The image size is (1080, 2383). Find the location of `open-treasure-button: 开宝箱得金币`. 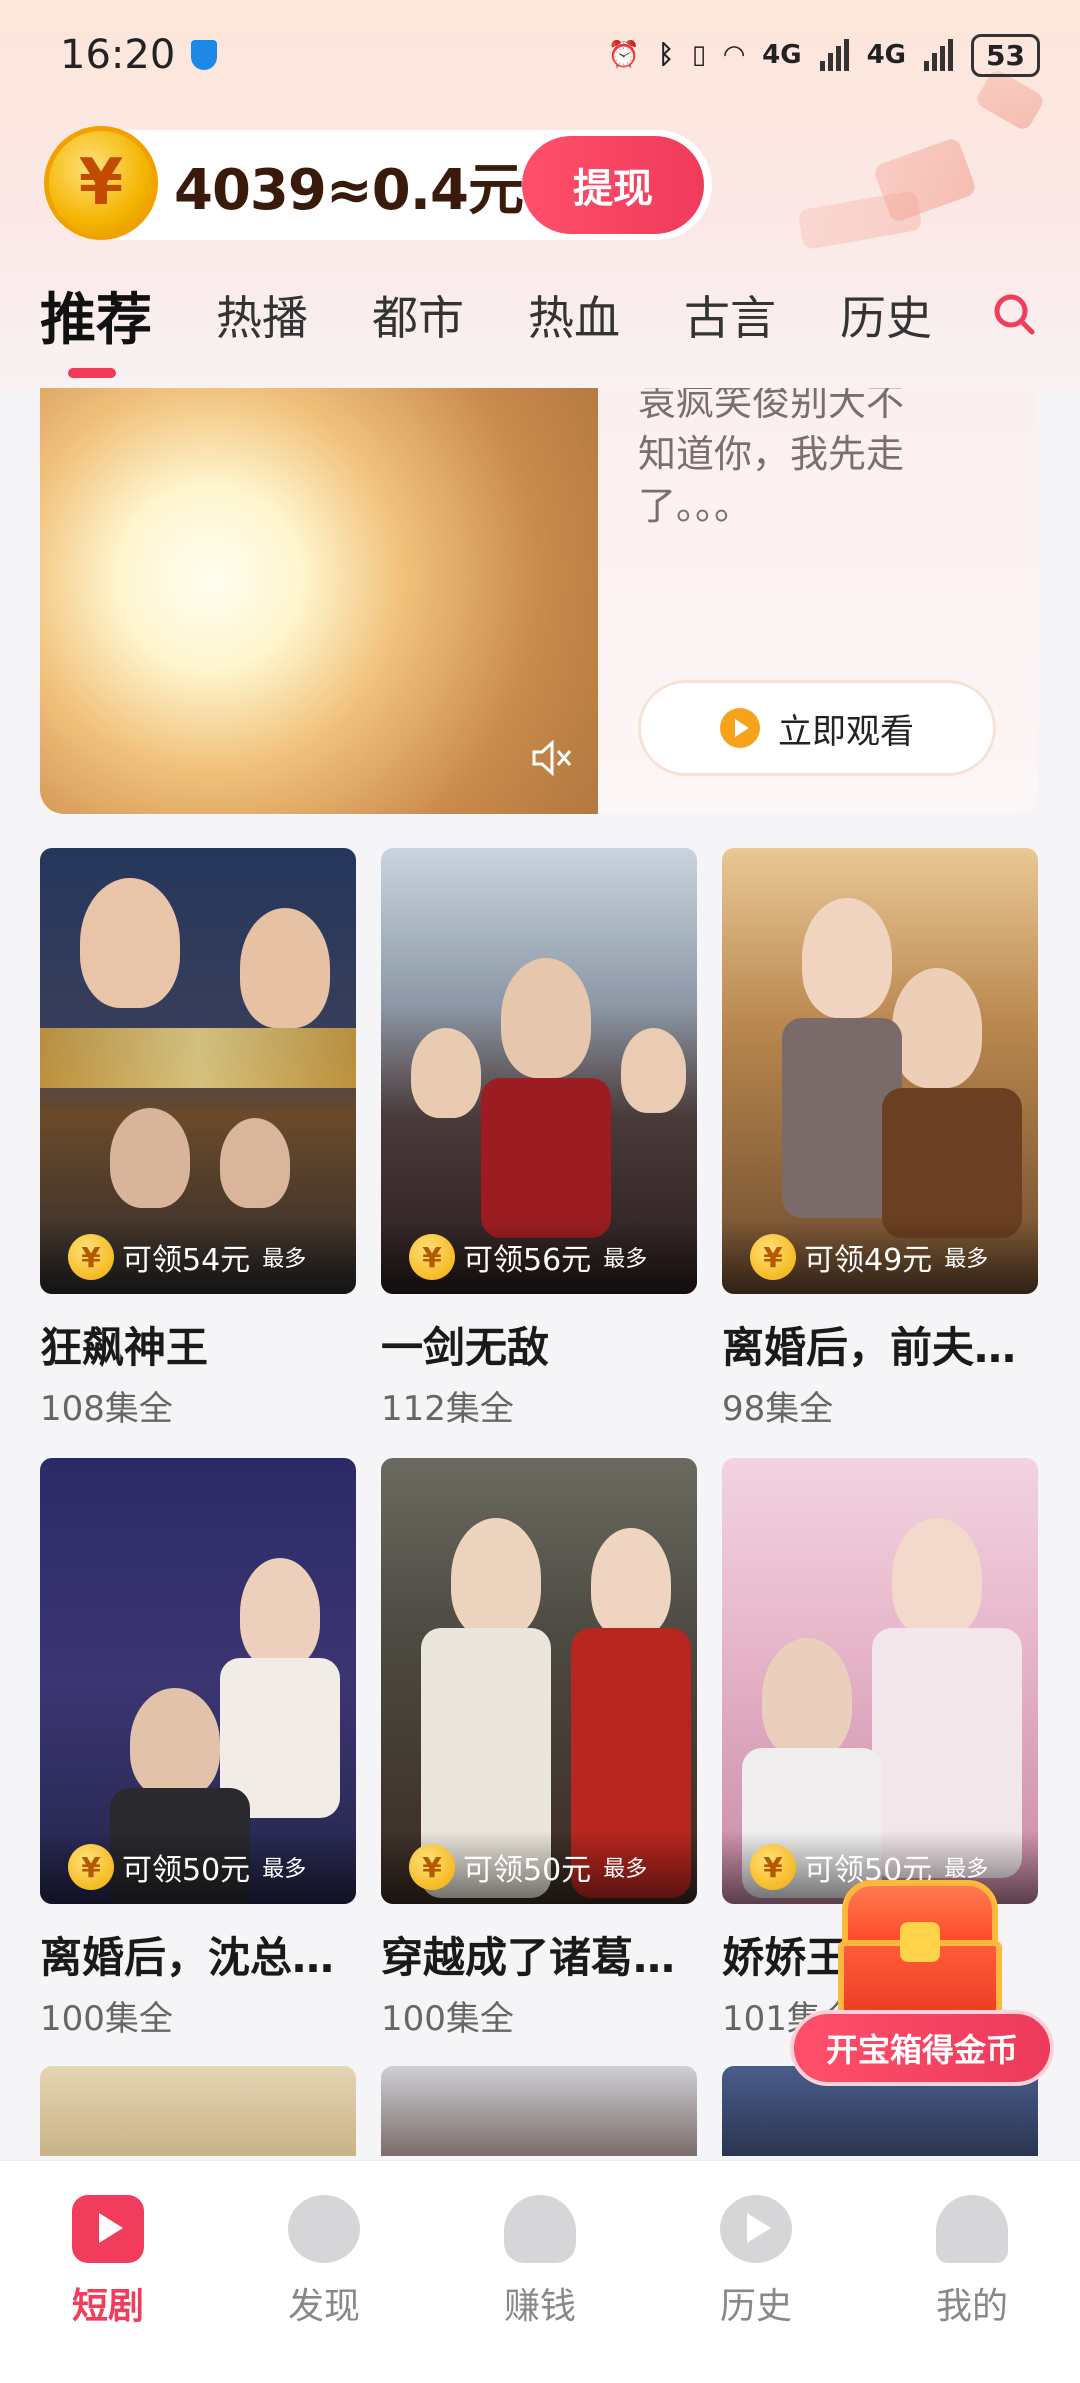

open-treasure-button: 开宝箱得金币 is located at coordinates (922, 2048).